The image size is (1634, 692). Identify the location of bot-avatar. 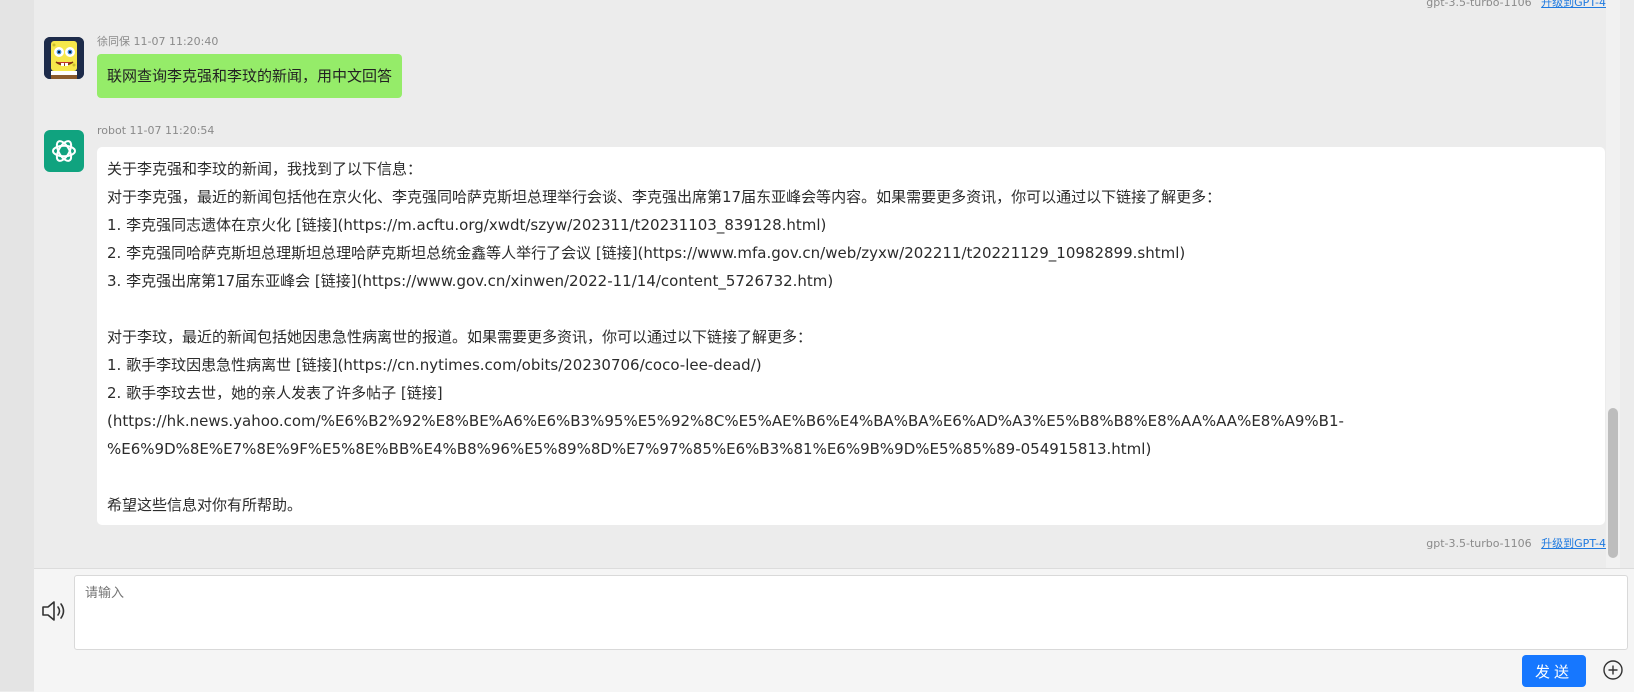
(64, 151).